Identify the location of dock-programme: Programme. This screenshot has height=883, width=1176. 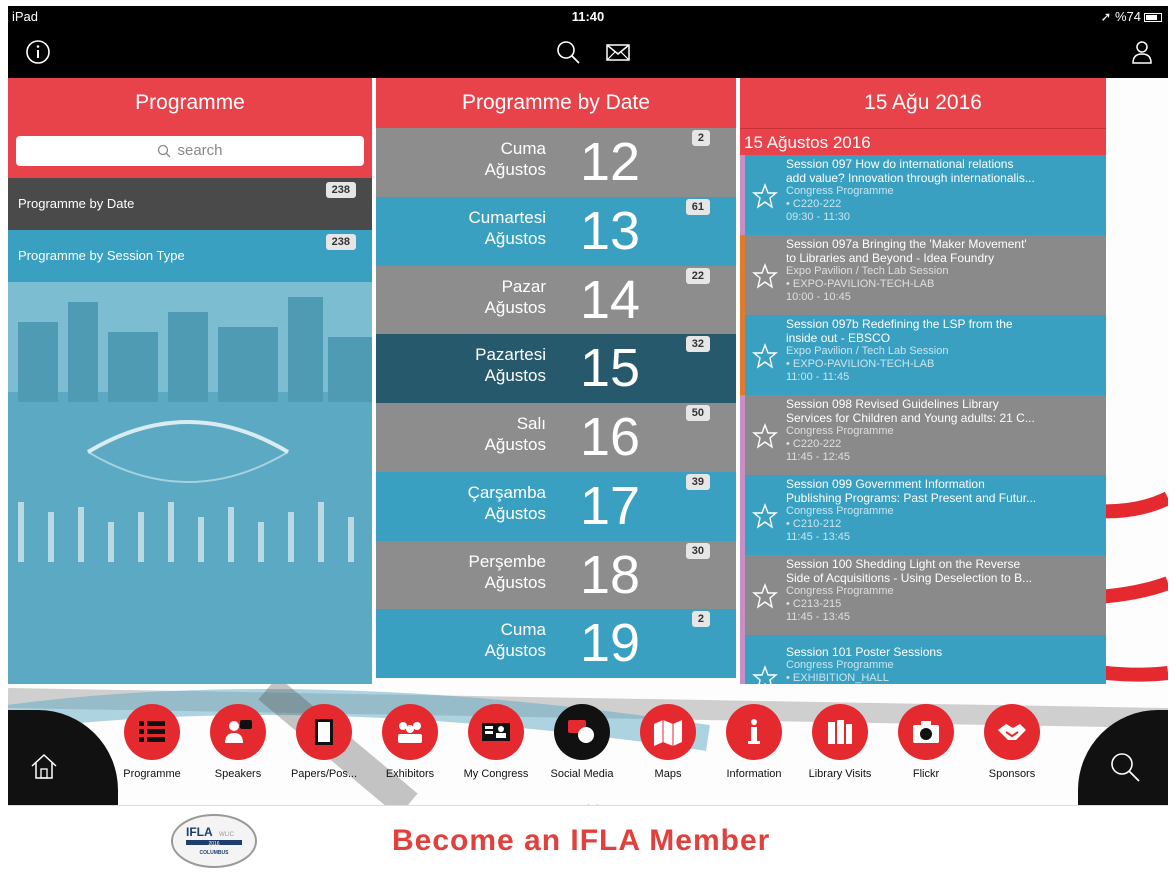
(152, 742).